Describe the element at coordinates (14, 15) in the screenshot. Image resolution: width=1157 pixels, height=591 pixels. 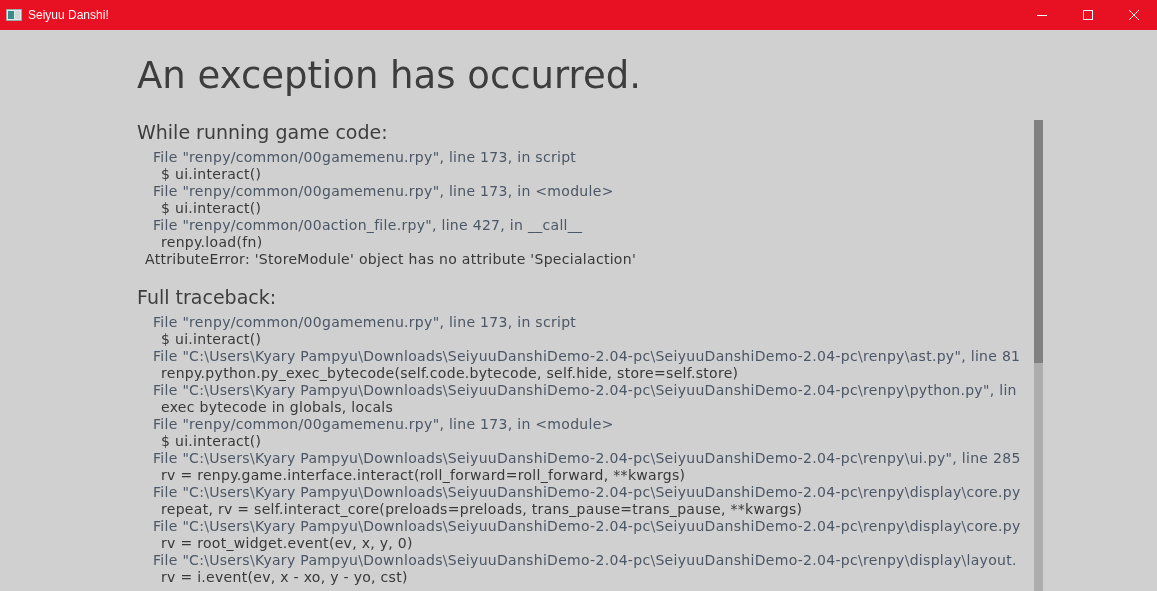
I see `app-icon` at that location.